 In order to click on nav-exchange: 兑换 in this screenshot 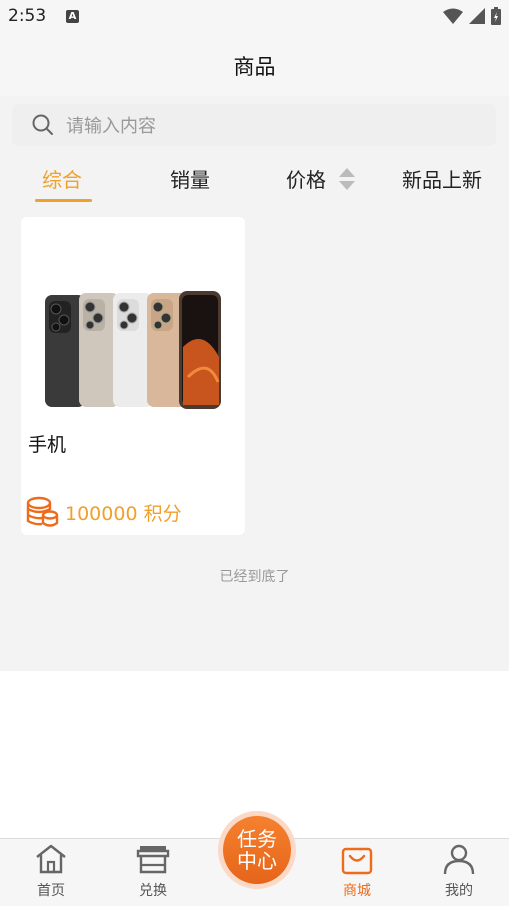, I will do `click(153, 871)`.